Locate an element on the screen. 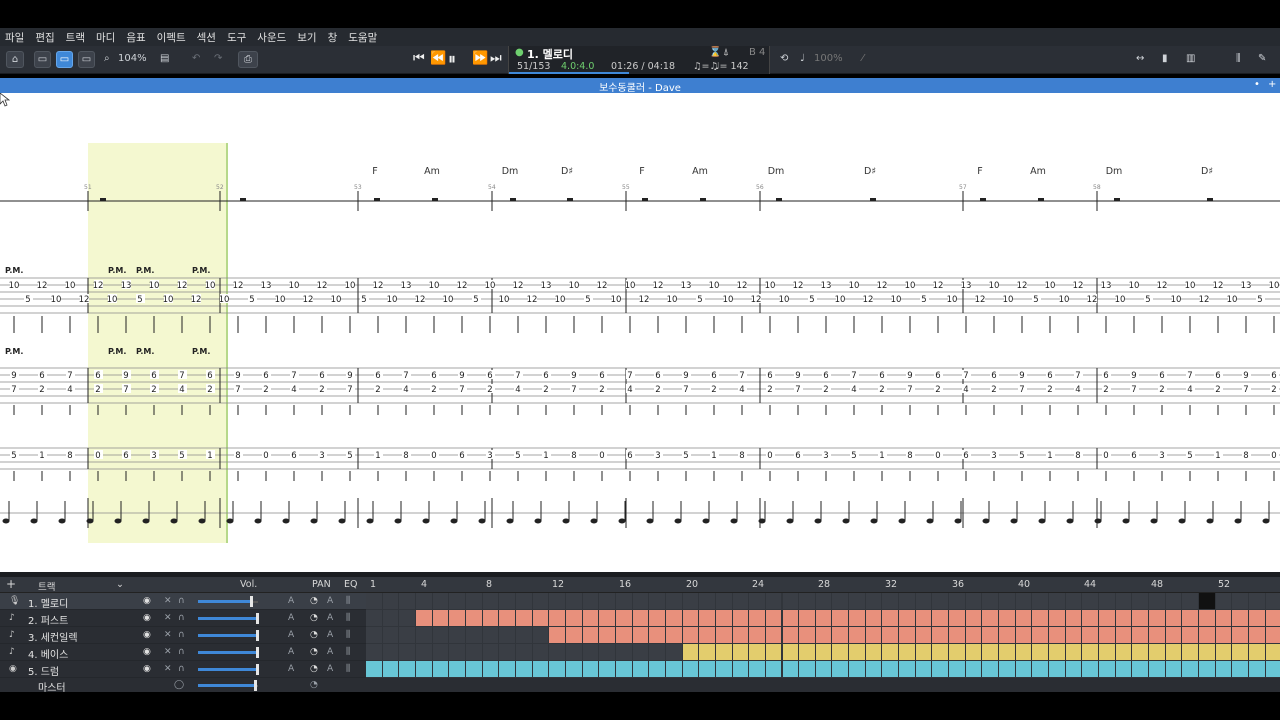 The image size is (1280, 720). menu-item-5: 이펙트 is located at coordinates (171, 37).